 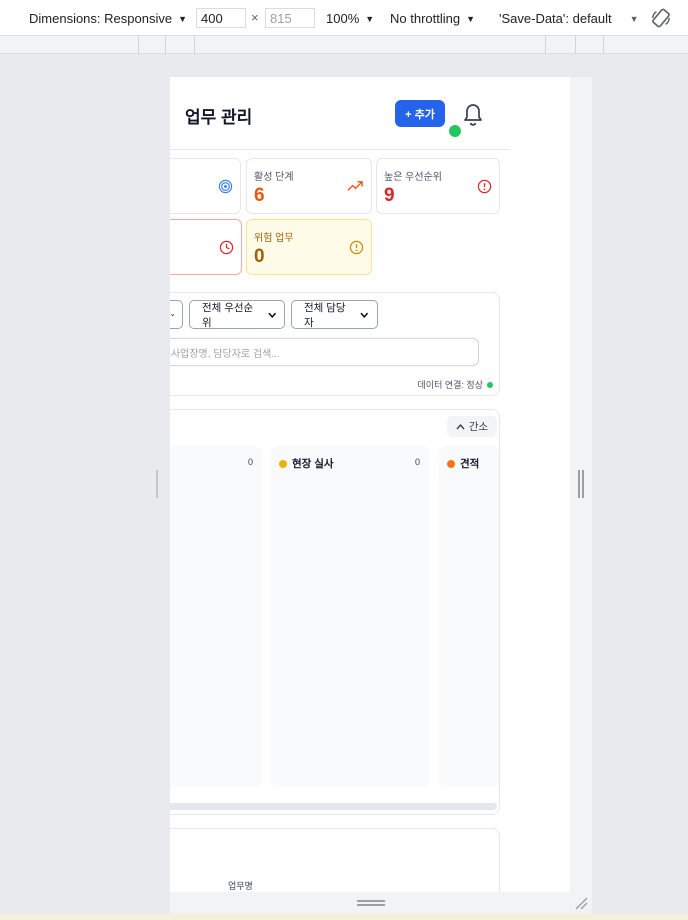 I want to click on chevron-up-icon, so click(x=460, y=426).